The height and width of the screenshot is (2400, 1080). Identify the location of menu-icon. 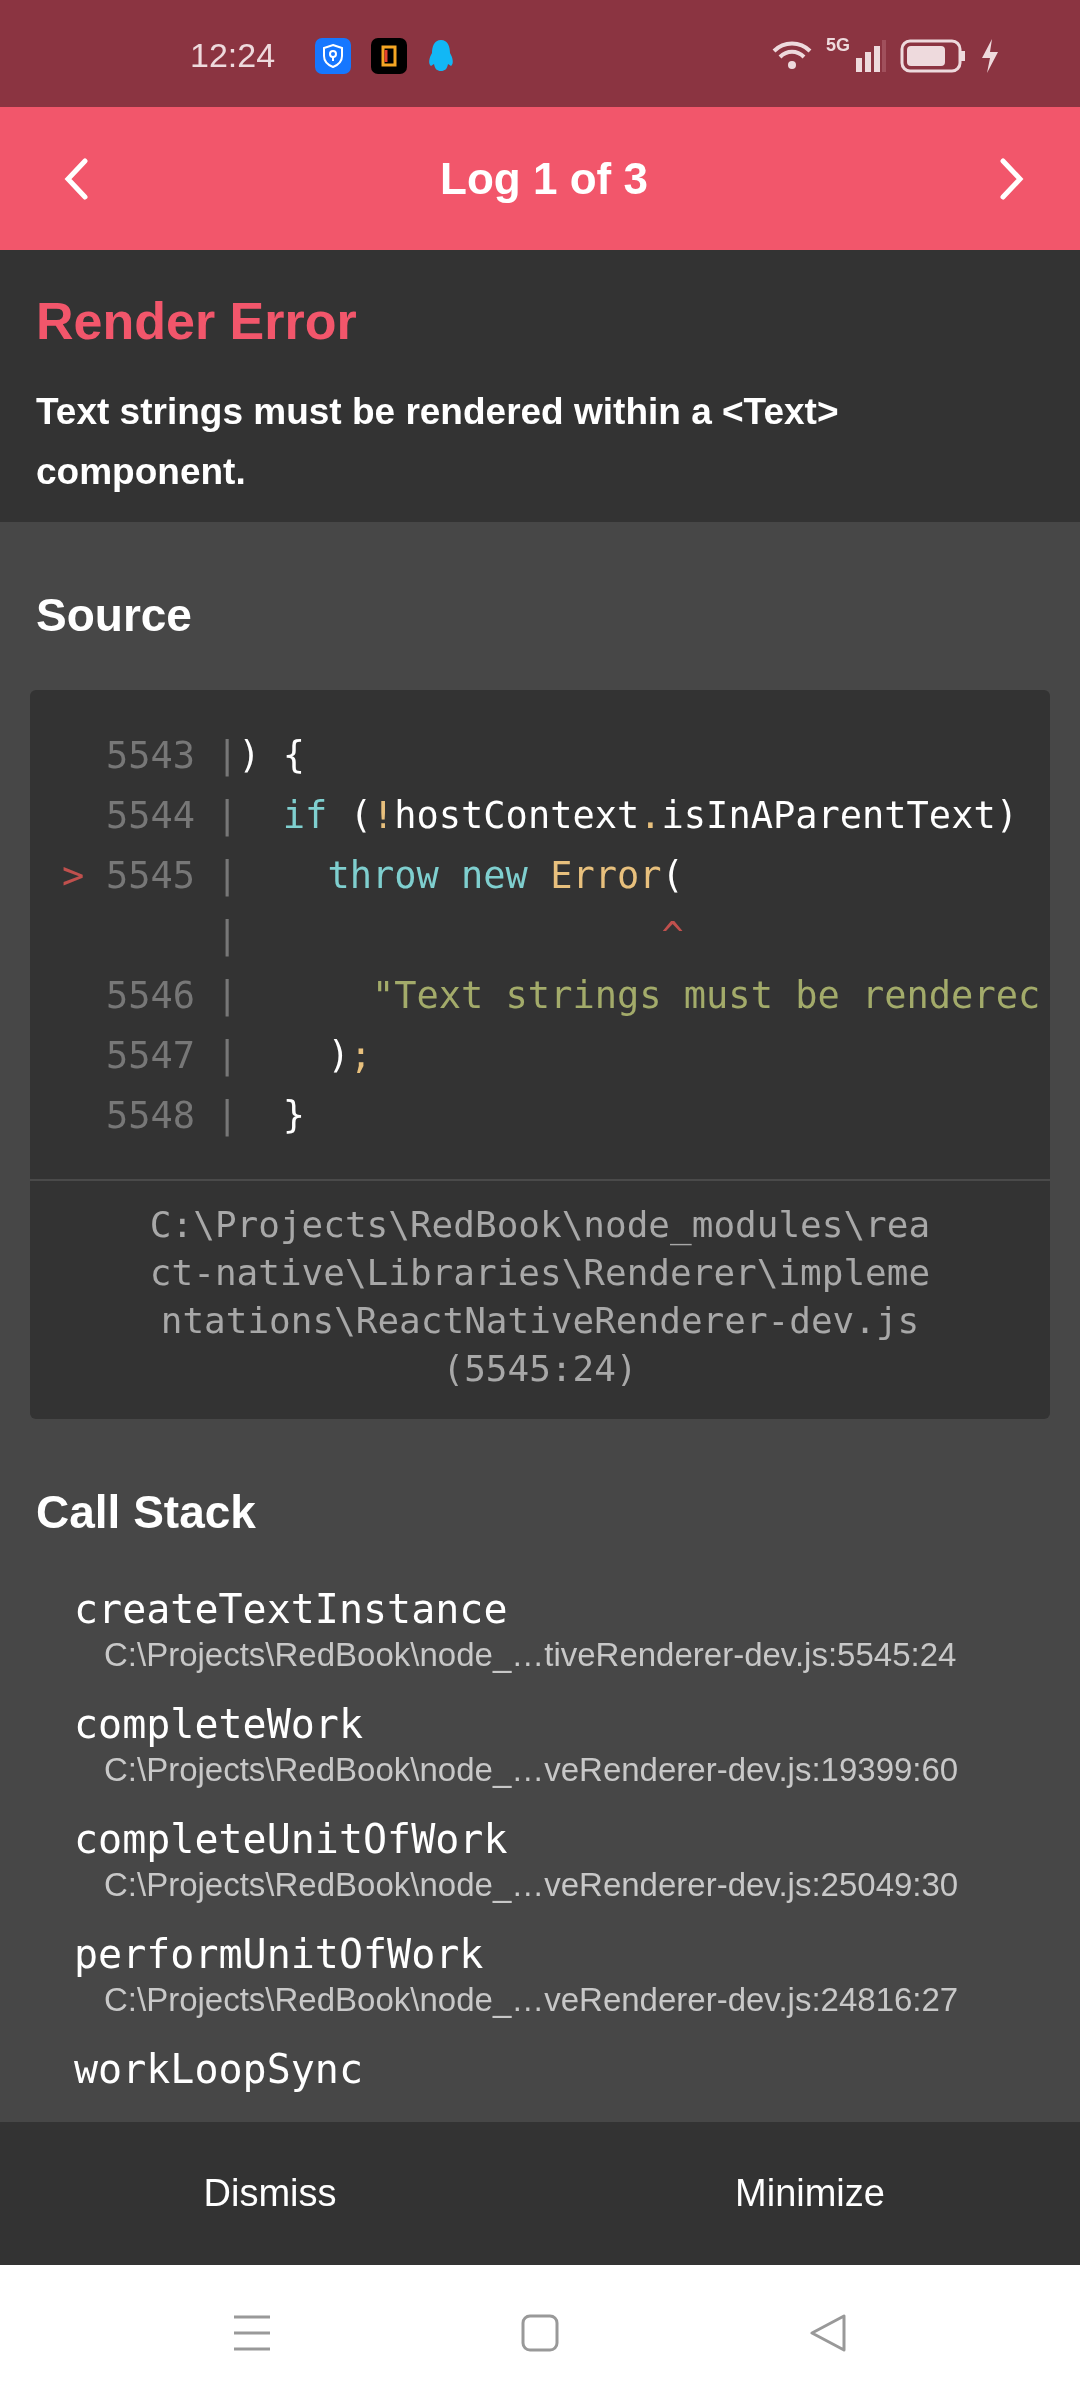
(252, 2332).